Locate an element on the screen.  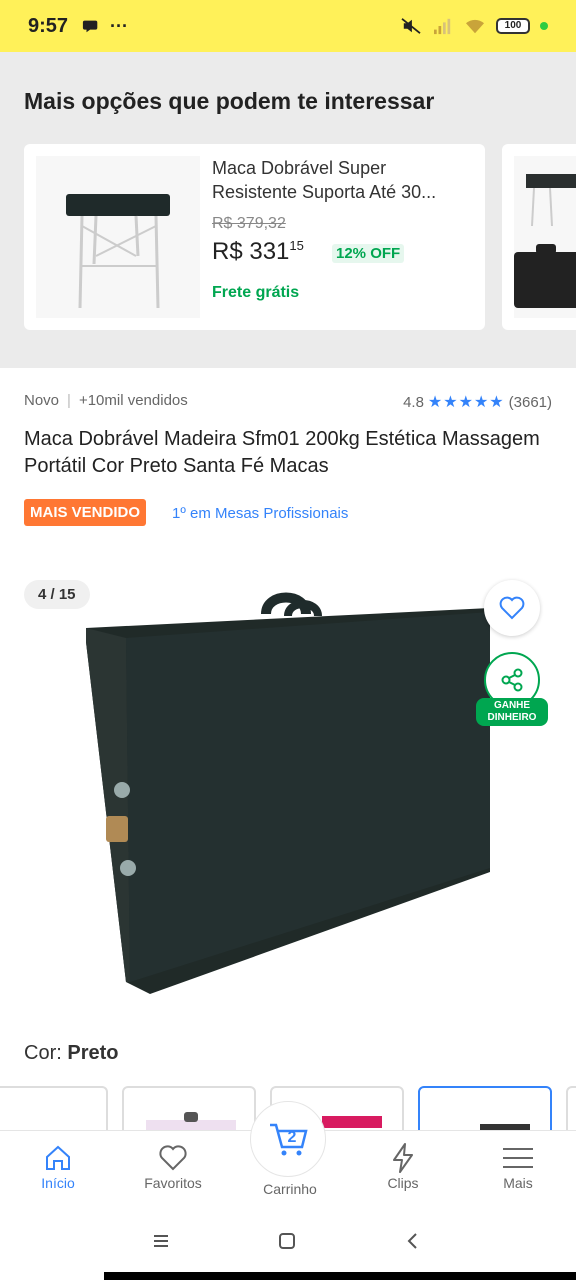
product-condition: Novo is located at coordinates (42, 400).